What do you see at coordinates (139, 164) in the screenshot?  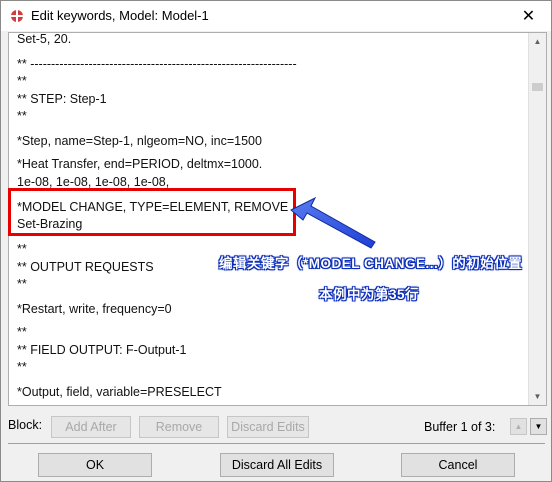 I see `code-line: *Heat Transfer, end=PERIOD, deltmx=1000.` at bounding box center [139, 164].